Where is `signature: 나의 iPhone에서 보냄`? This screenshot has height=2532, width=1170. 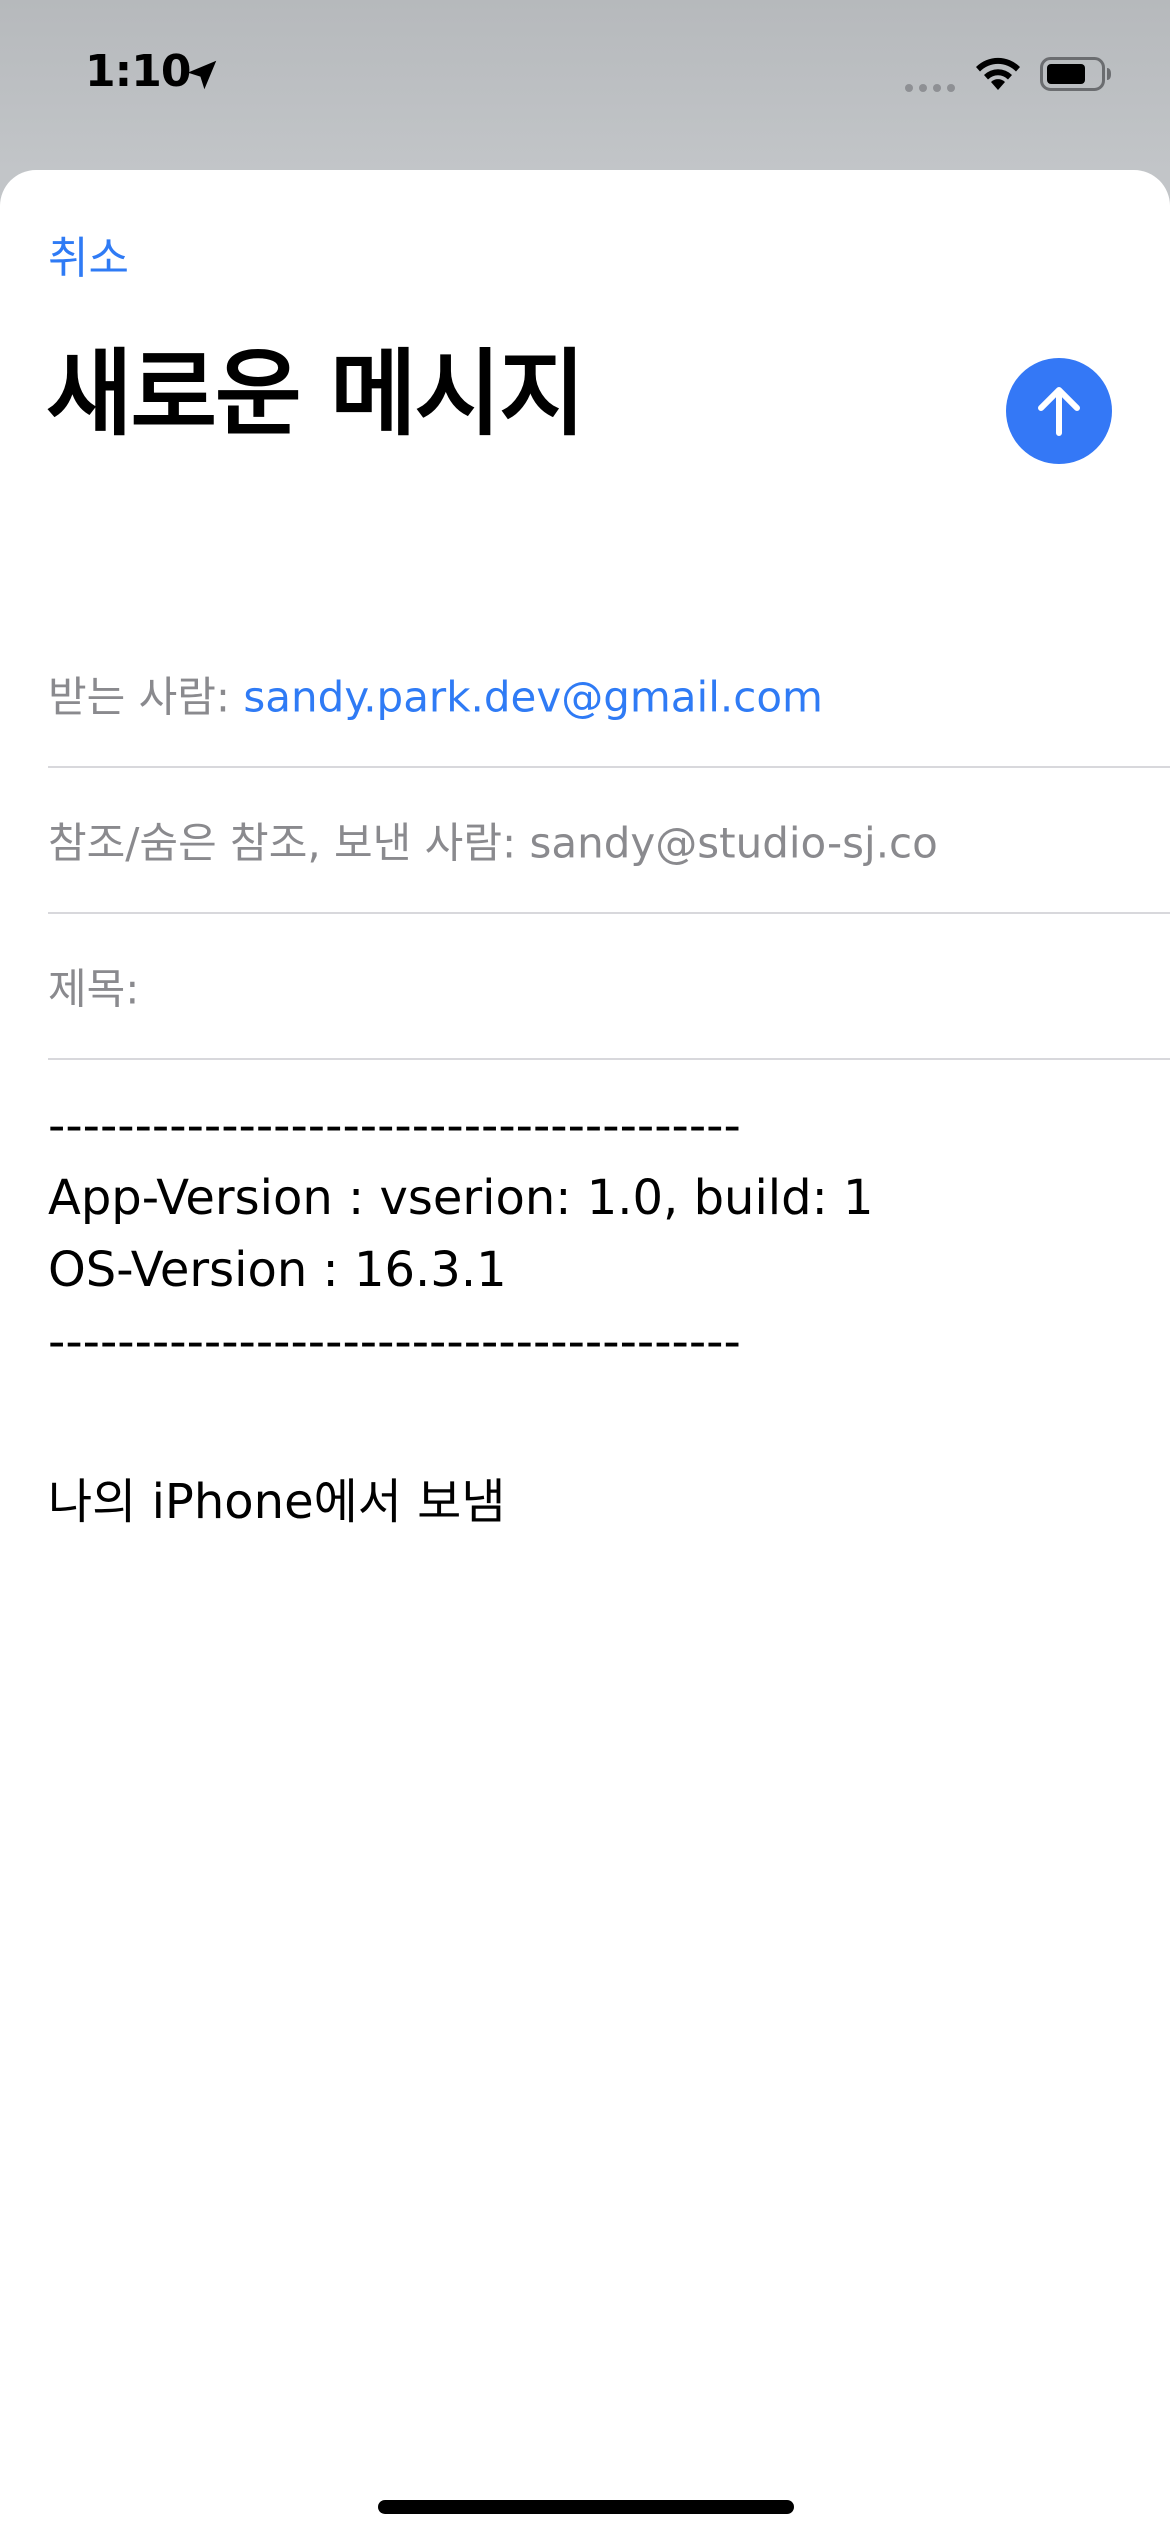 signature: 나의 iPhone에서 보냄 is located at coordinates (277, 1502).